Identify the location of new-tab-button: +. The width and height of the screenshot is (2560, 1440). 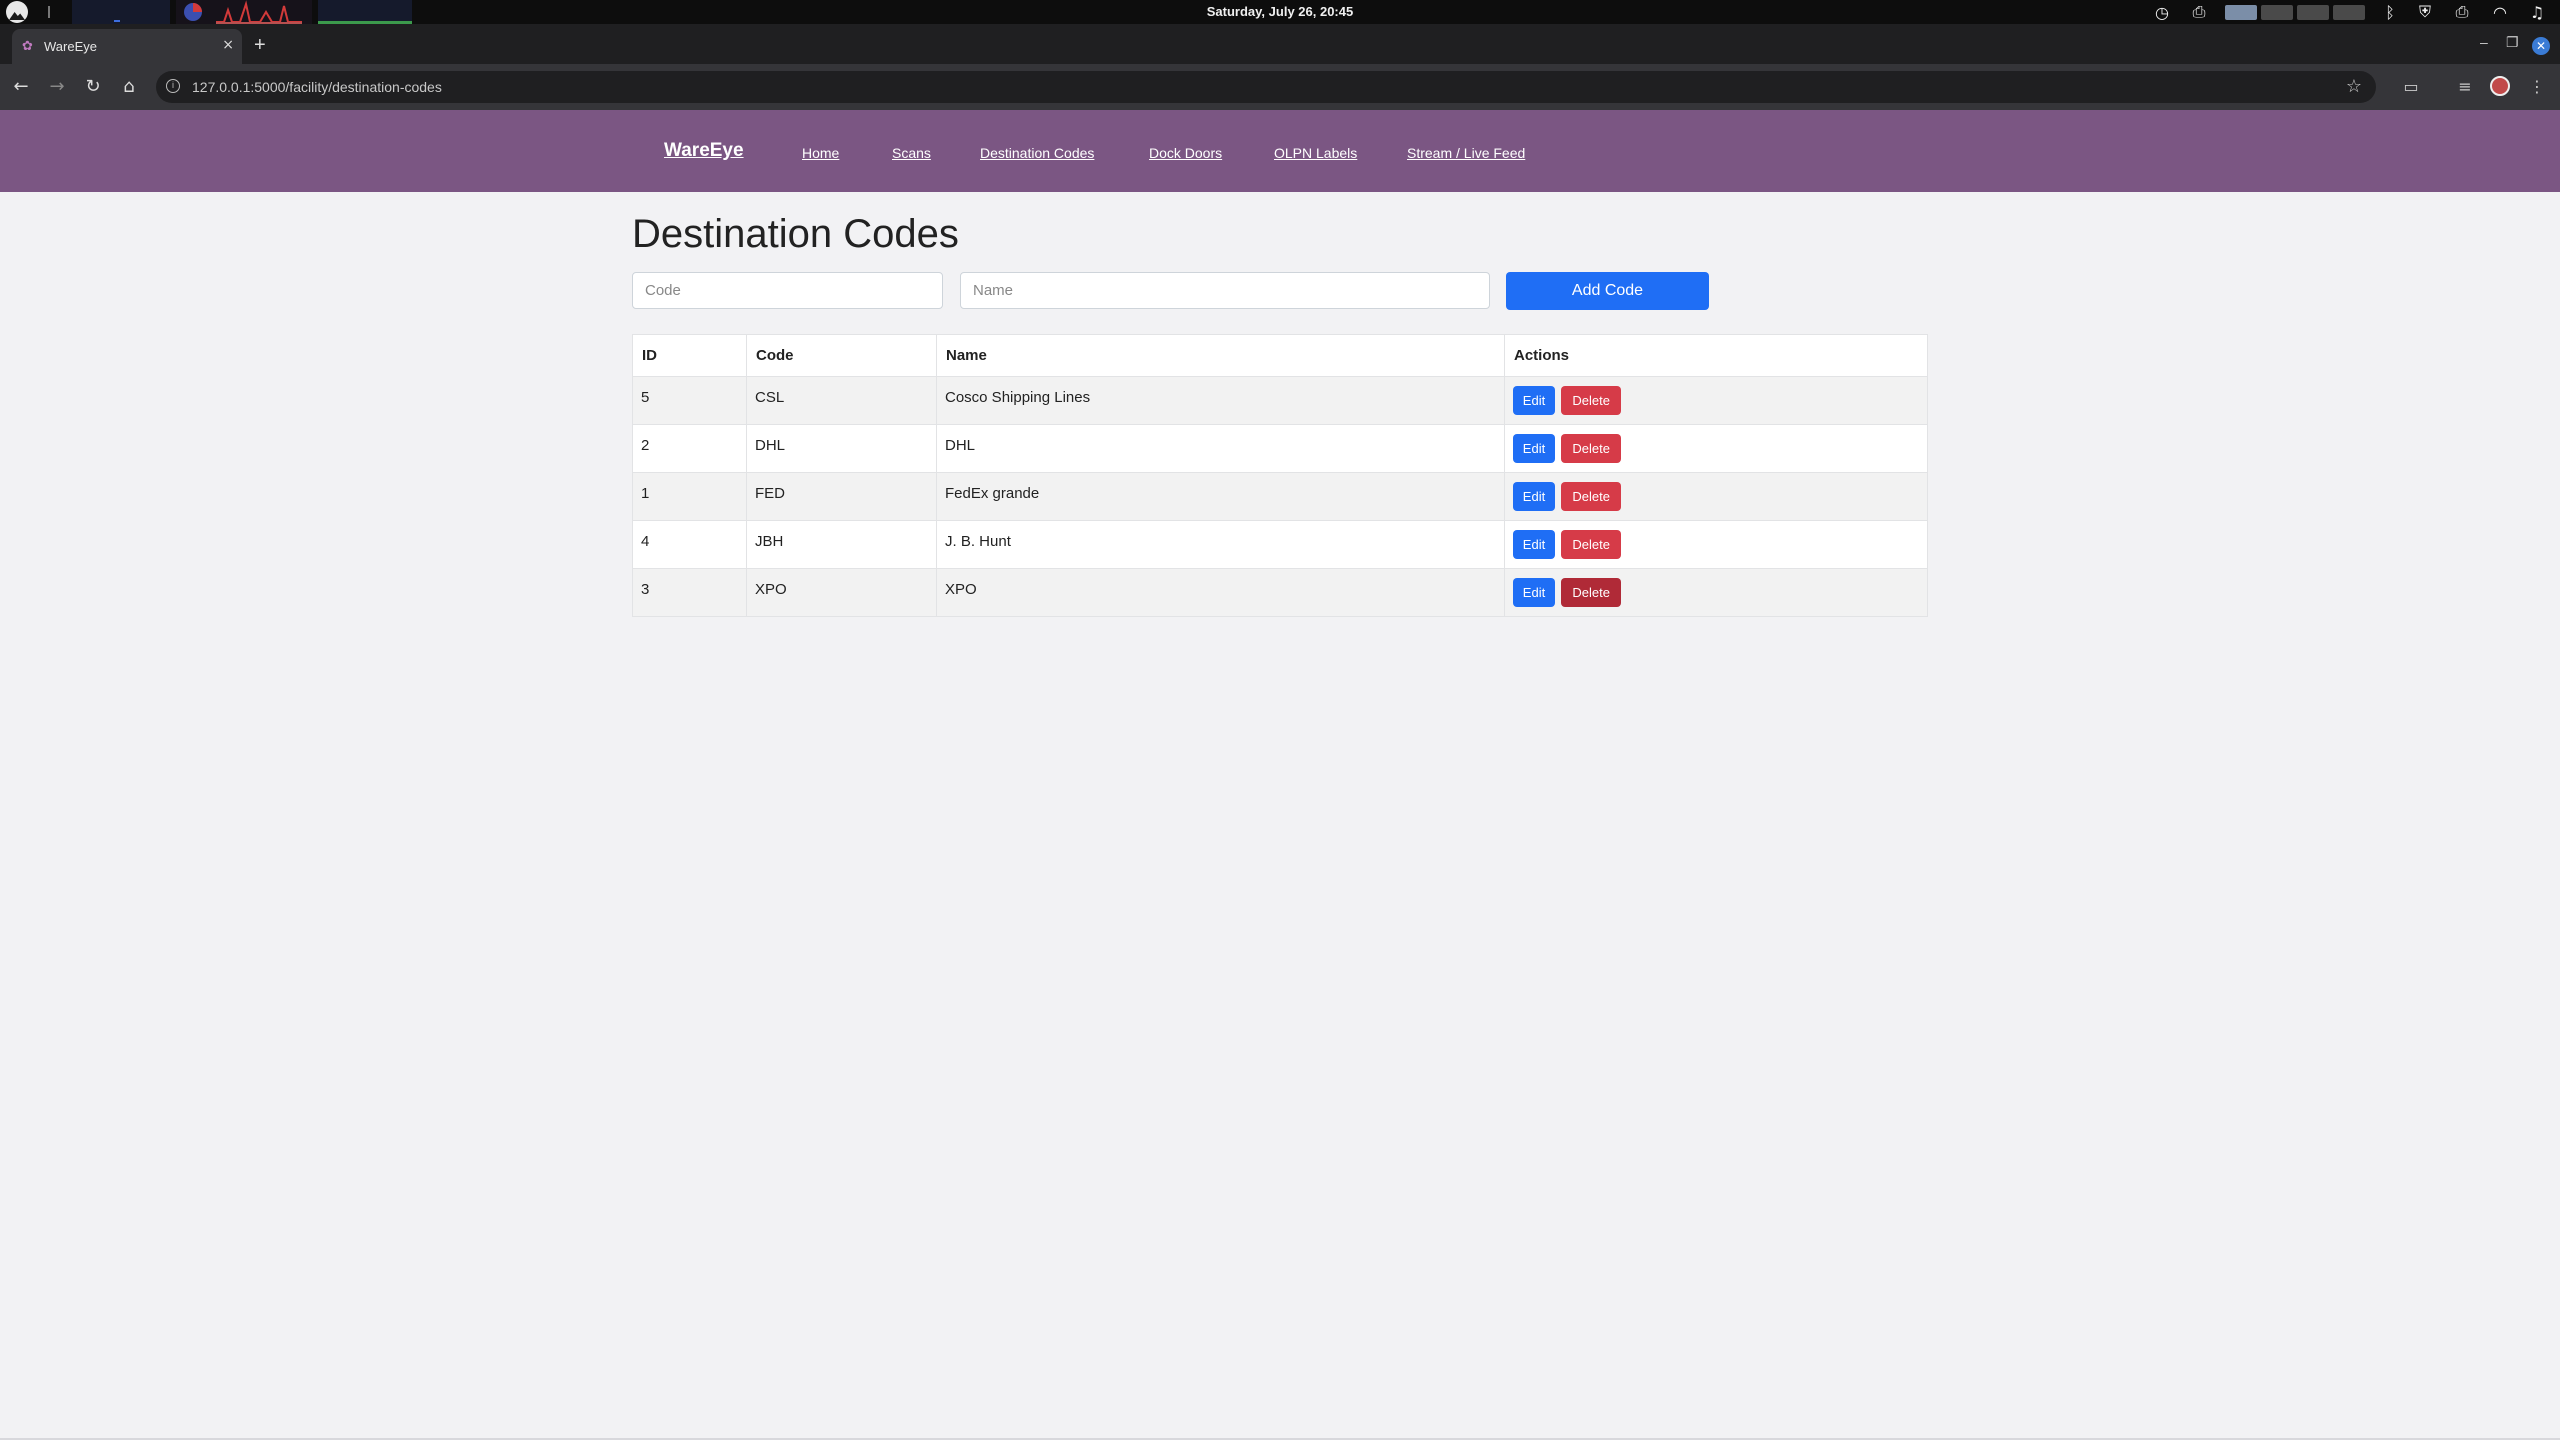
(260, 45).